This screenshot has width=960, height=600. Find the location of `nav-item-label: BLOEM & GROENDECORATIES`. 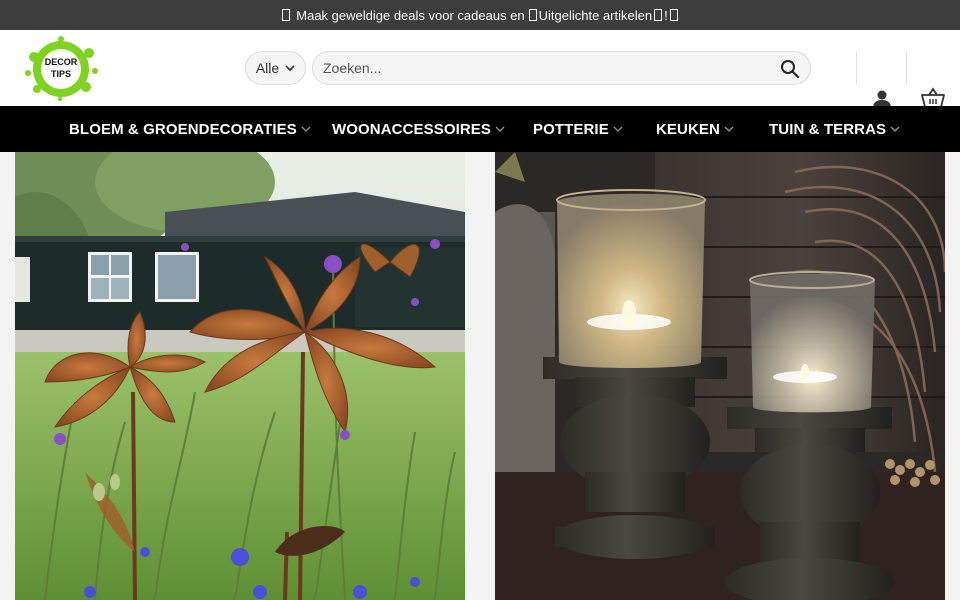

nav-item-label: BLOEM & GROENDECORATIES is located at coordinates (183, 129).